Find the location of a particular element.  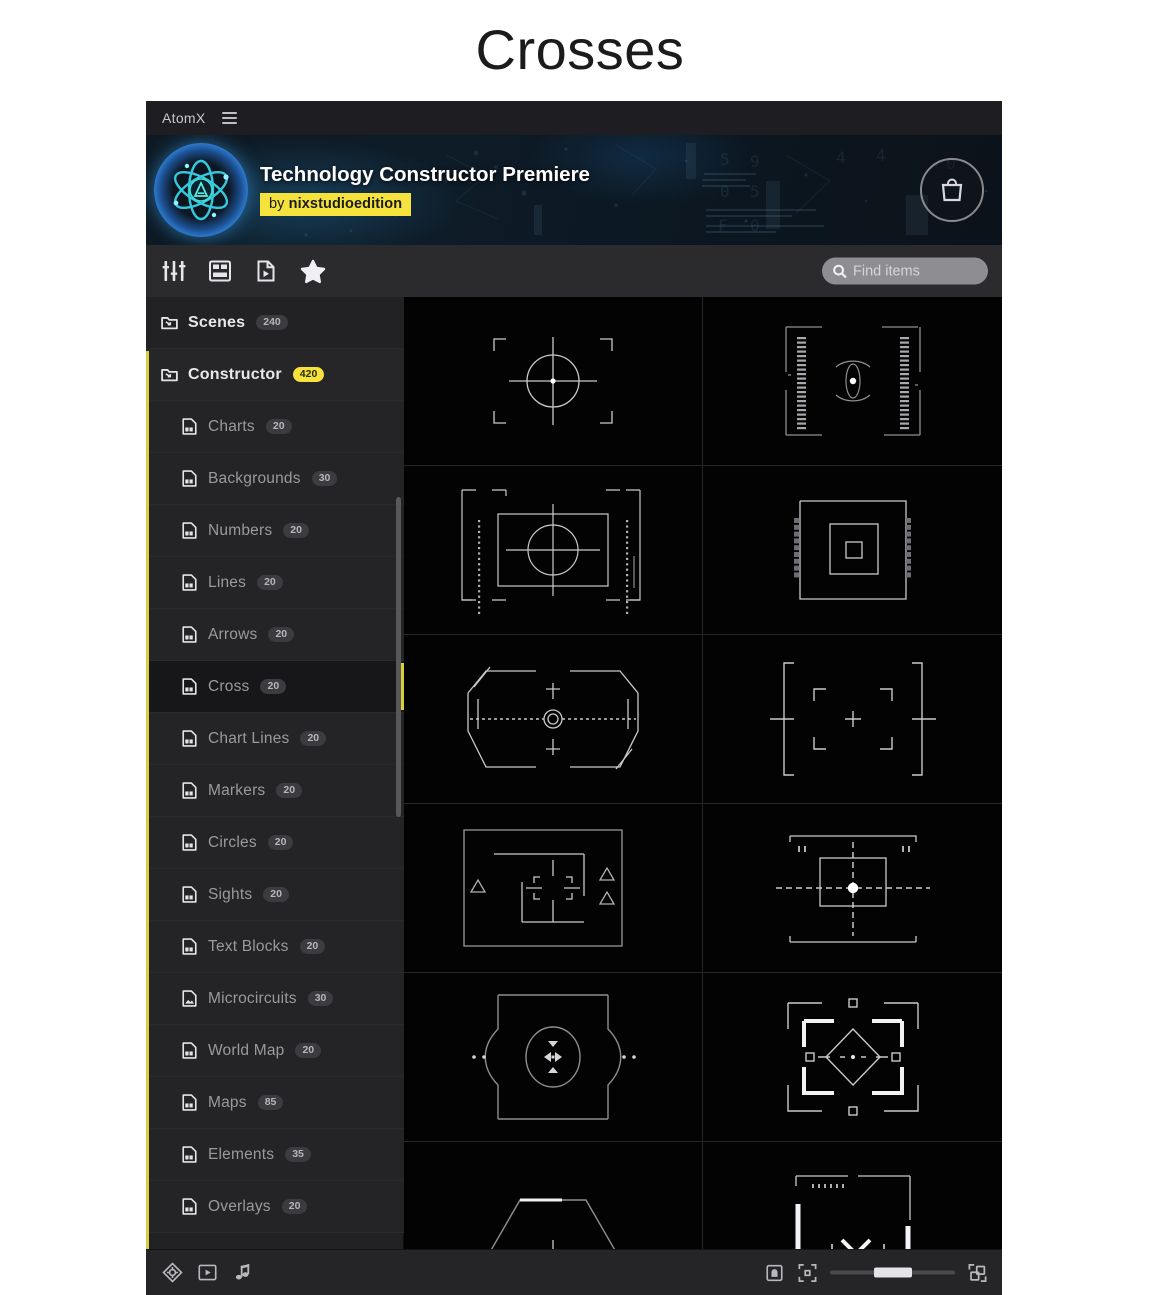

sidebar-item-label: Constructor is located at coordinates (235, 374).